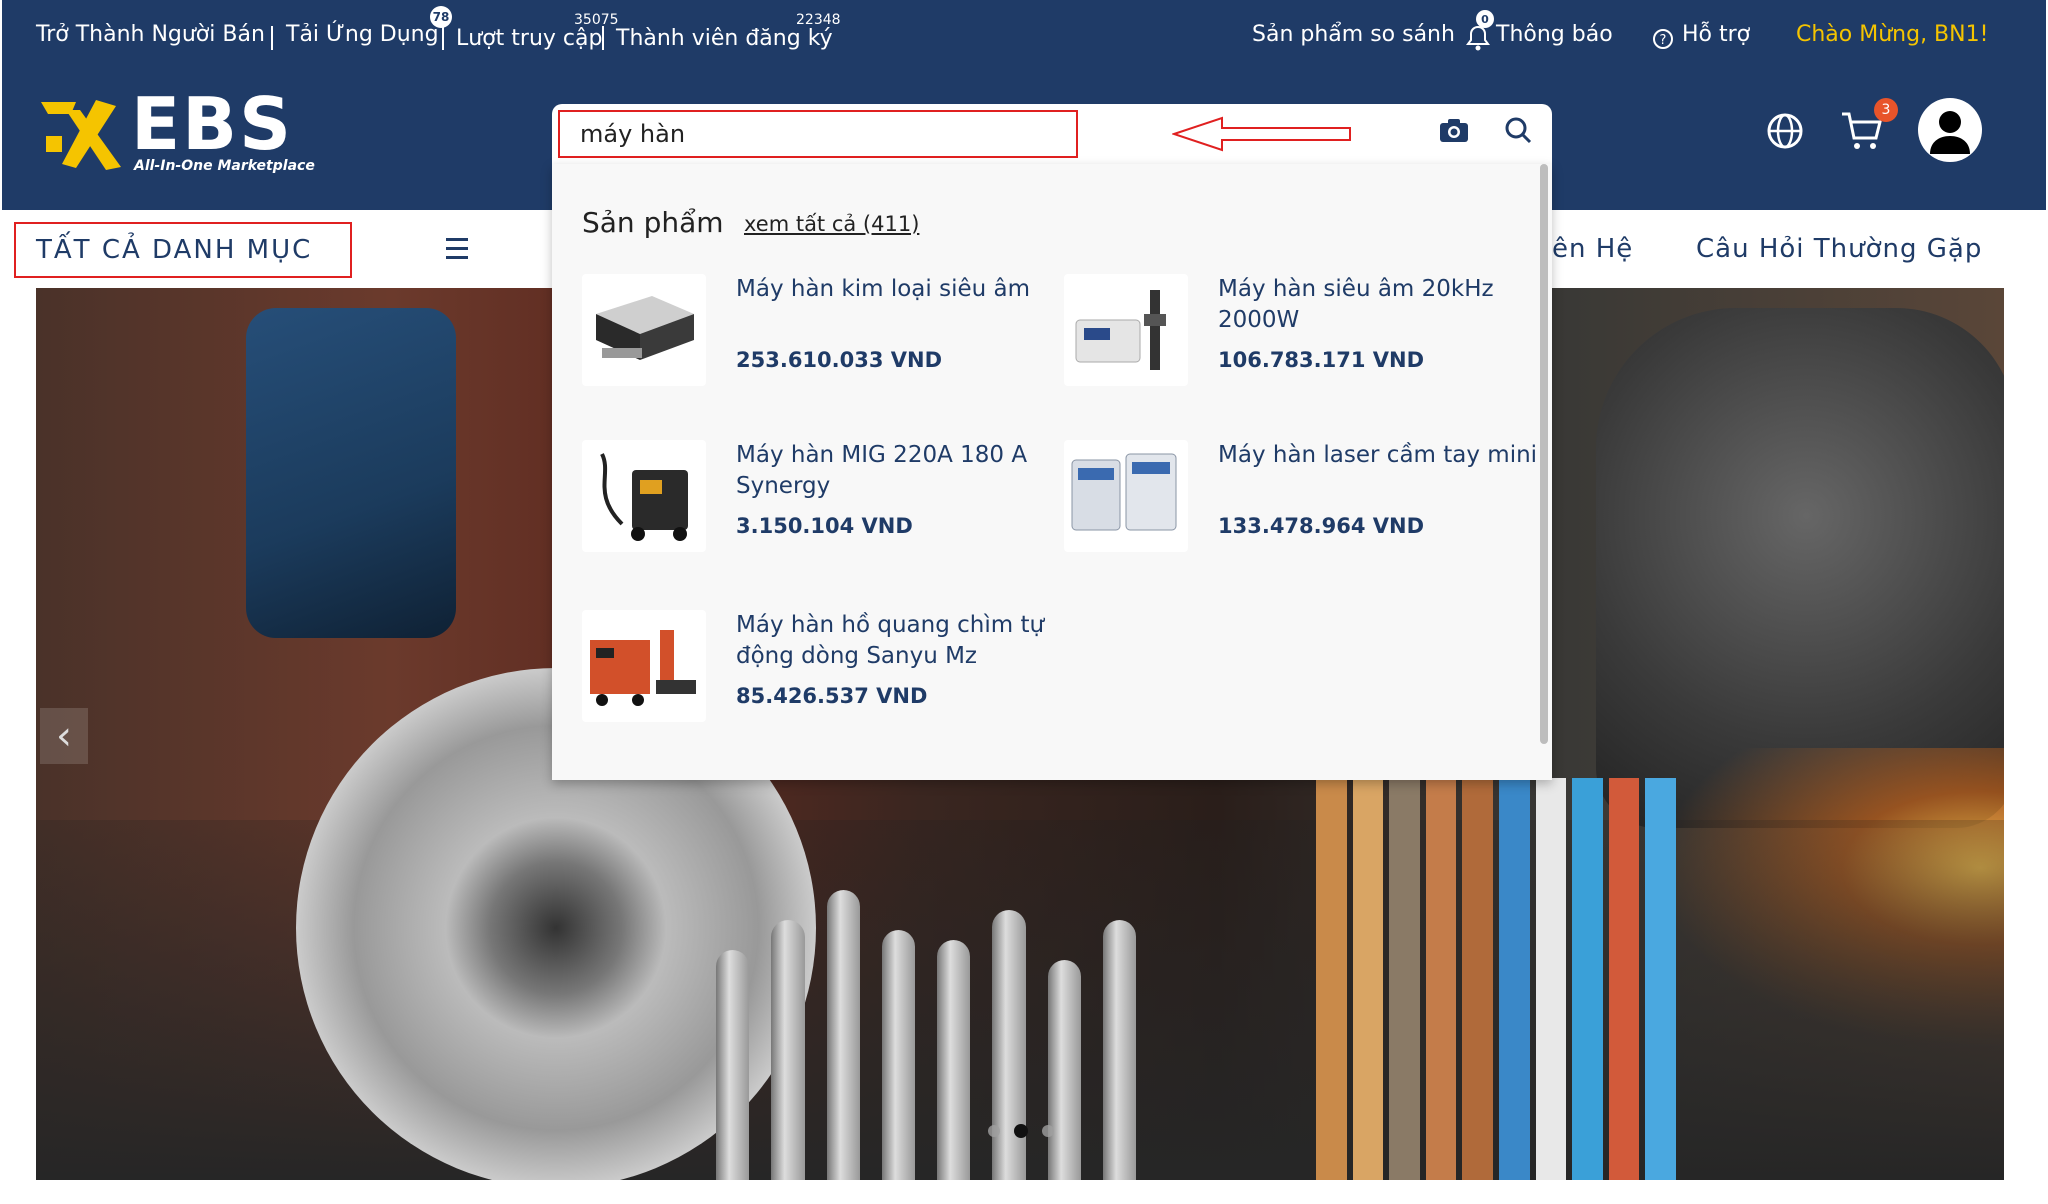 This screenshot has width=2048, height=1204. Describe the element at coordinates (1454, 130) in the screenshot. I see `camera-icon` at that location.